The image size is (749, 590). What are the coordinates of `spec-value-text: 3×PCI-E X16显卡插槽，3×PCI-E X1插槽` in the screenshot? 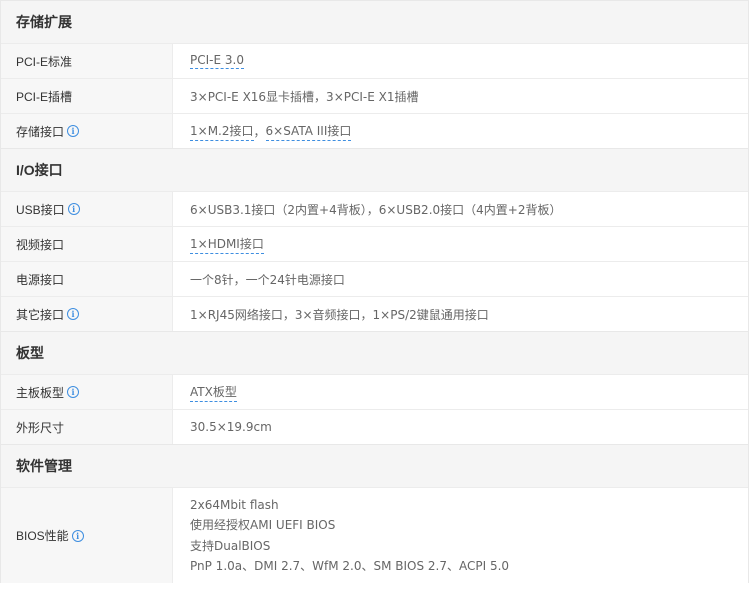 It's located at (304, 96).